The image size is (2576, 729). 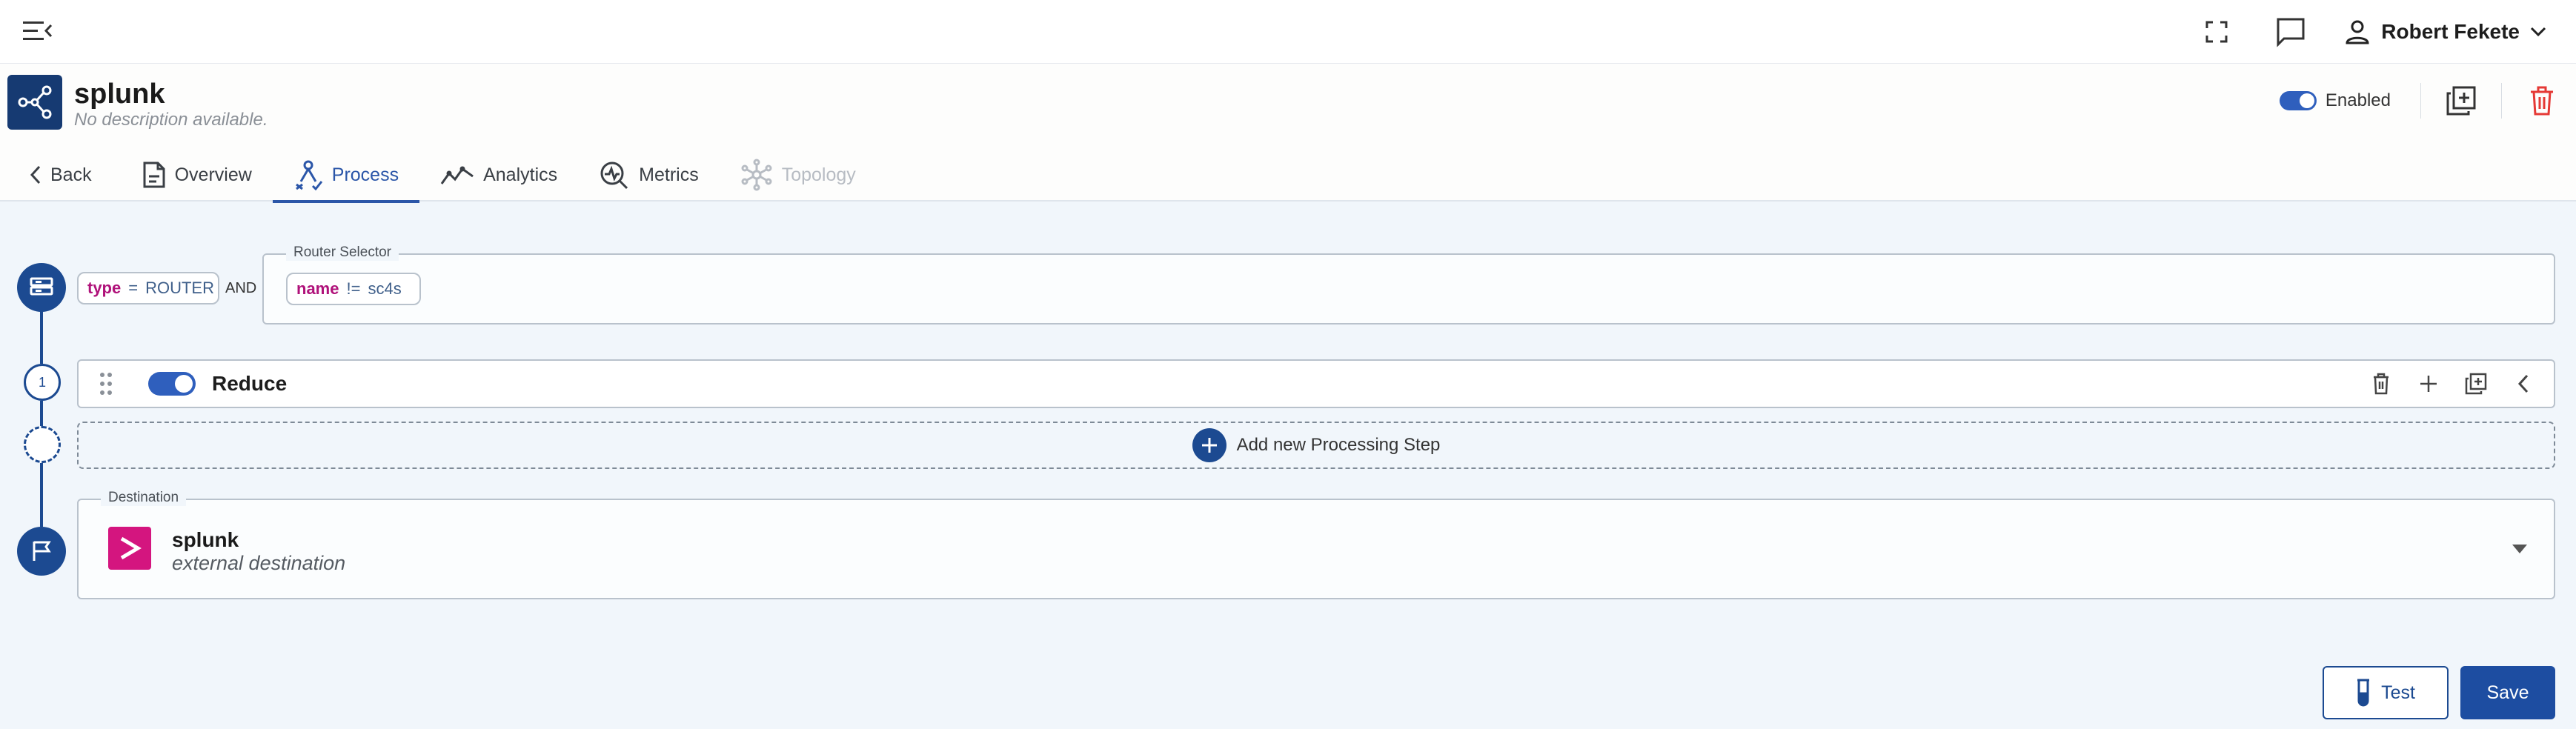 I want to click on chip-key: name, so click(x=317, y=288).